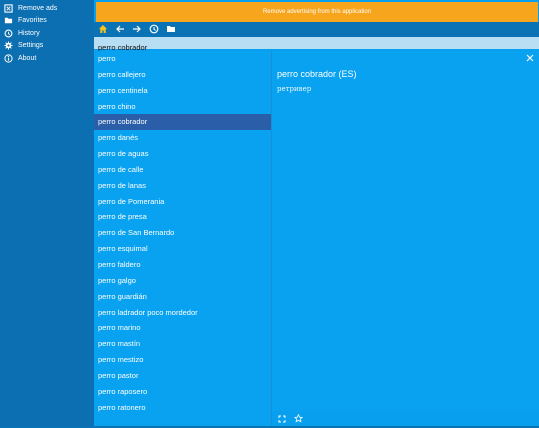  Describe the element at coordinates (8, 46) in the screenshot. I see `gear-icon` at that location.